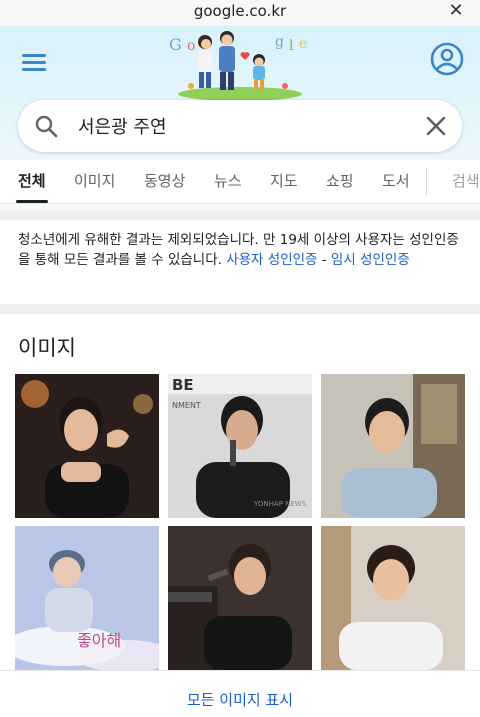 The width and height of the screenshot is (480, 717). What do you see at coordinates (46, 126) in the screenshot?
I see `search-icon` at bounding box center [46, 126].